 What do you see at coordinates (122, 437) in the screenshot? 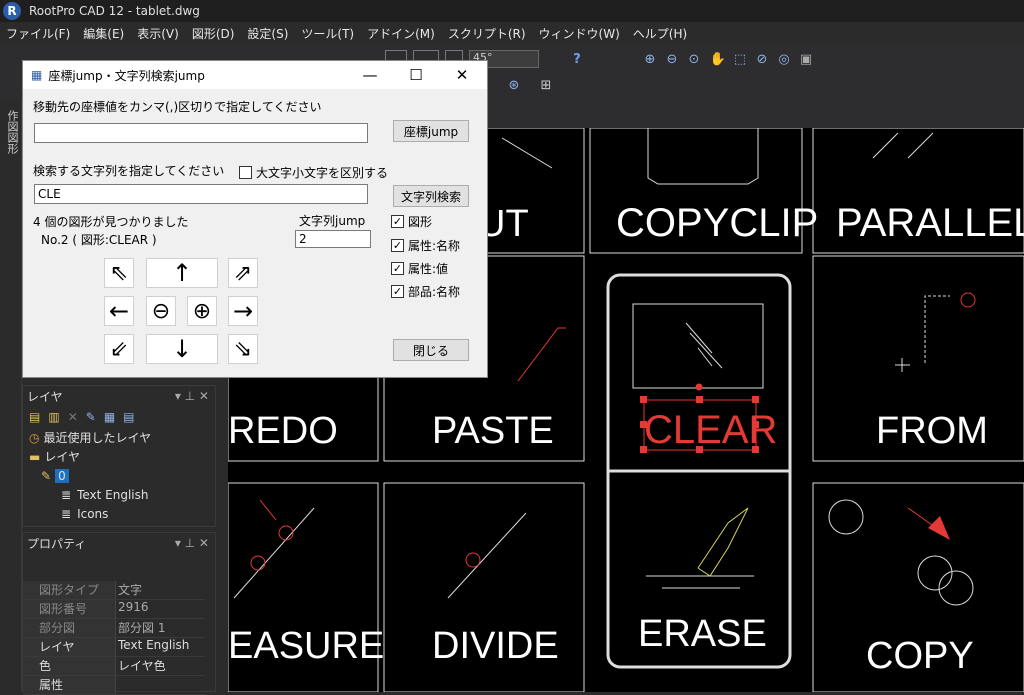
I see `recent-layers-node: ◷ 最近使用したレイヤ` at bounding box center [122, 437].